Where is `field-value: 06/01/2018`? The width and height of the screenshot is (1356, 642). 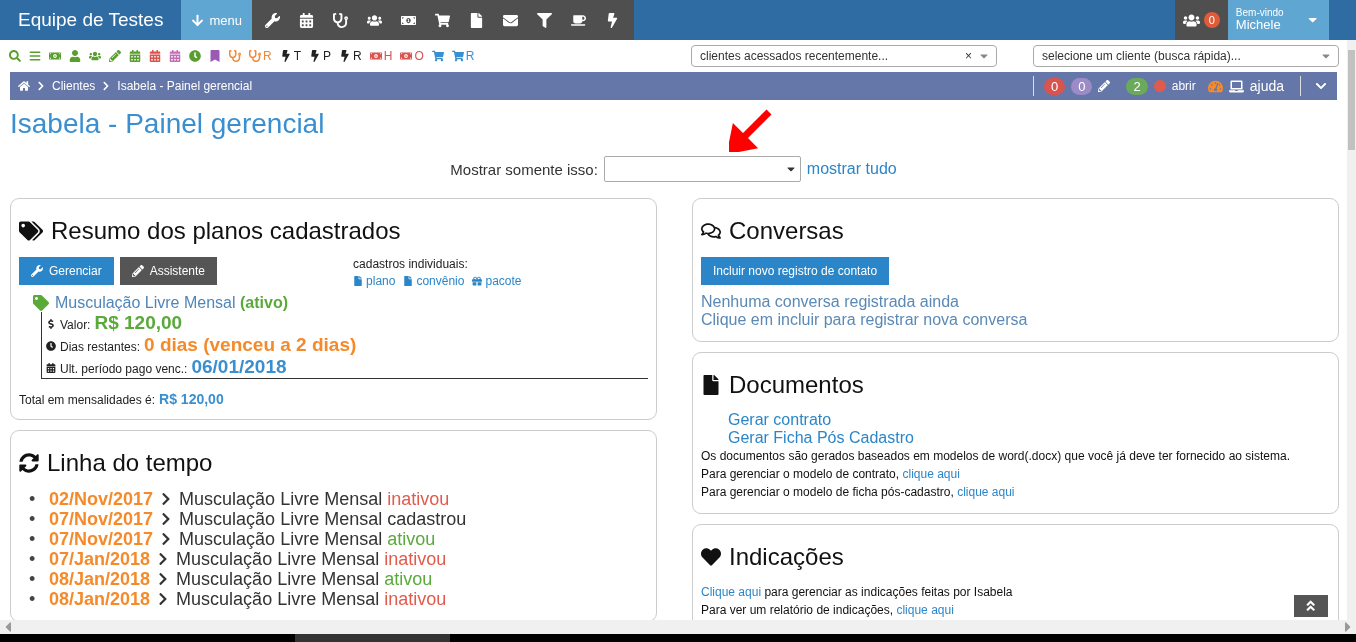 field-value: 06/01/2018 is located at coordinates (239, 367).